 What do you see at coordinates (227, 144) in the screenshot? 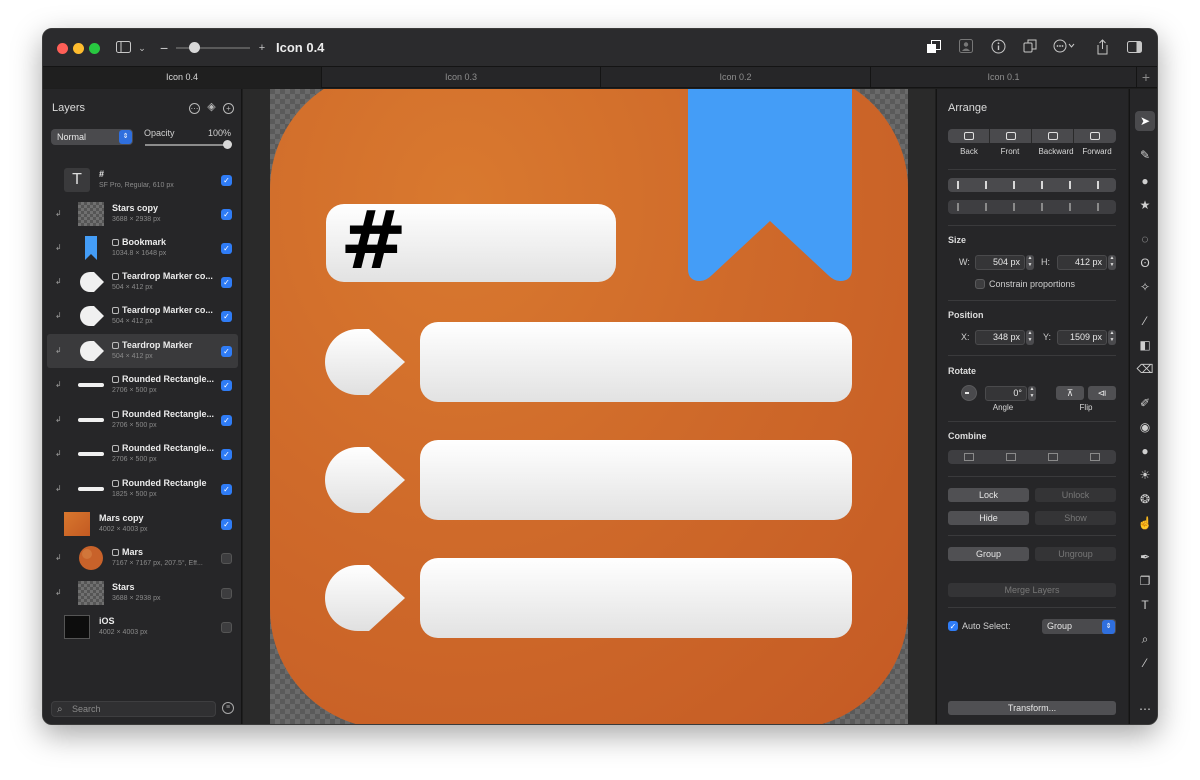
I see `opacity-slider-knob` at bounding box center [227, 144].